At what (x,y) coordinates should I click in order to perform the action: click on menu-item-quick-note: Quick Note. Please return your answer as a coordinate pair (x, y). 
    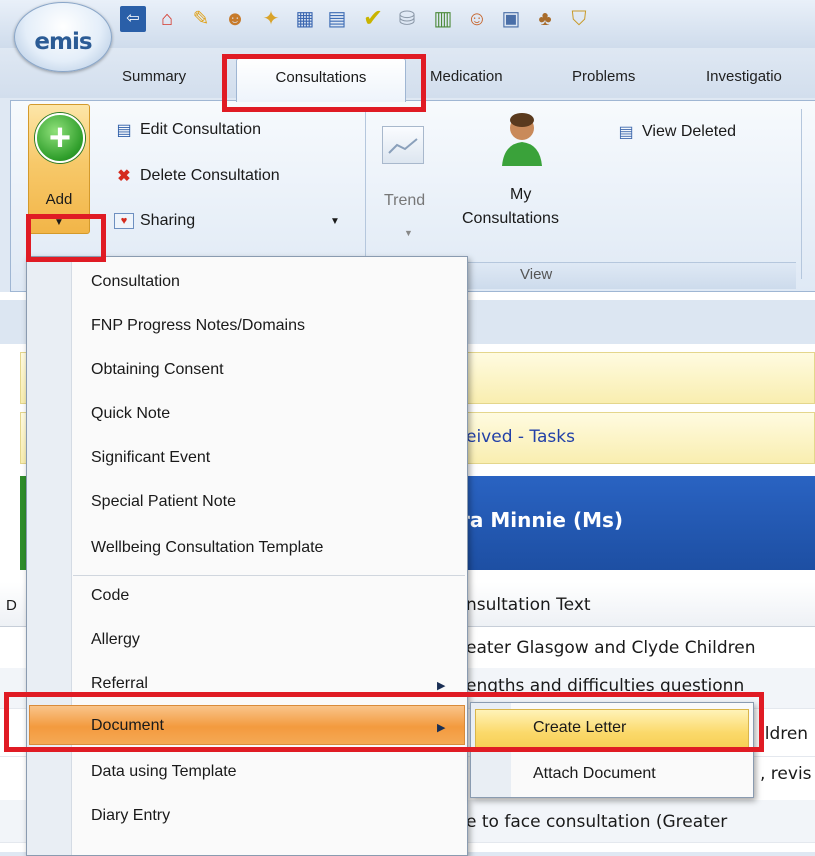
    Looking at the image, I should click on (130, 414).